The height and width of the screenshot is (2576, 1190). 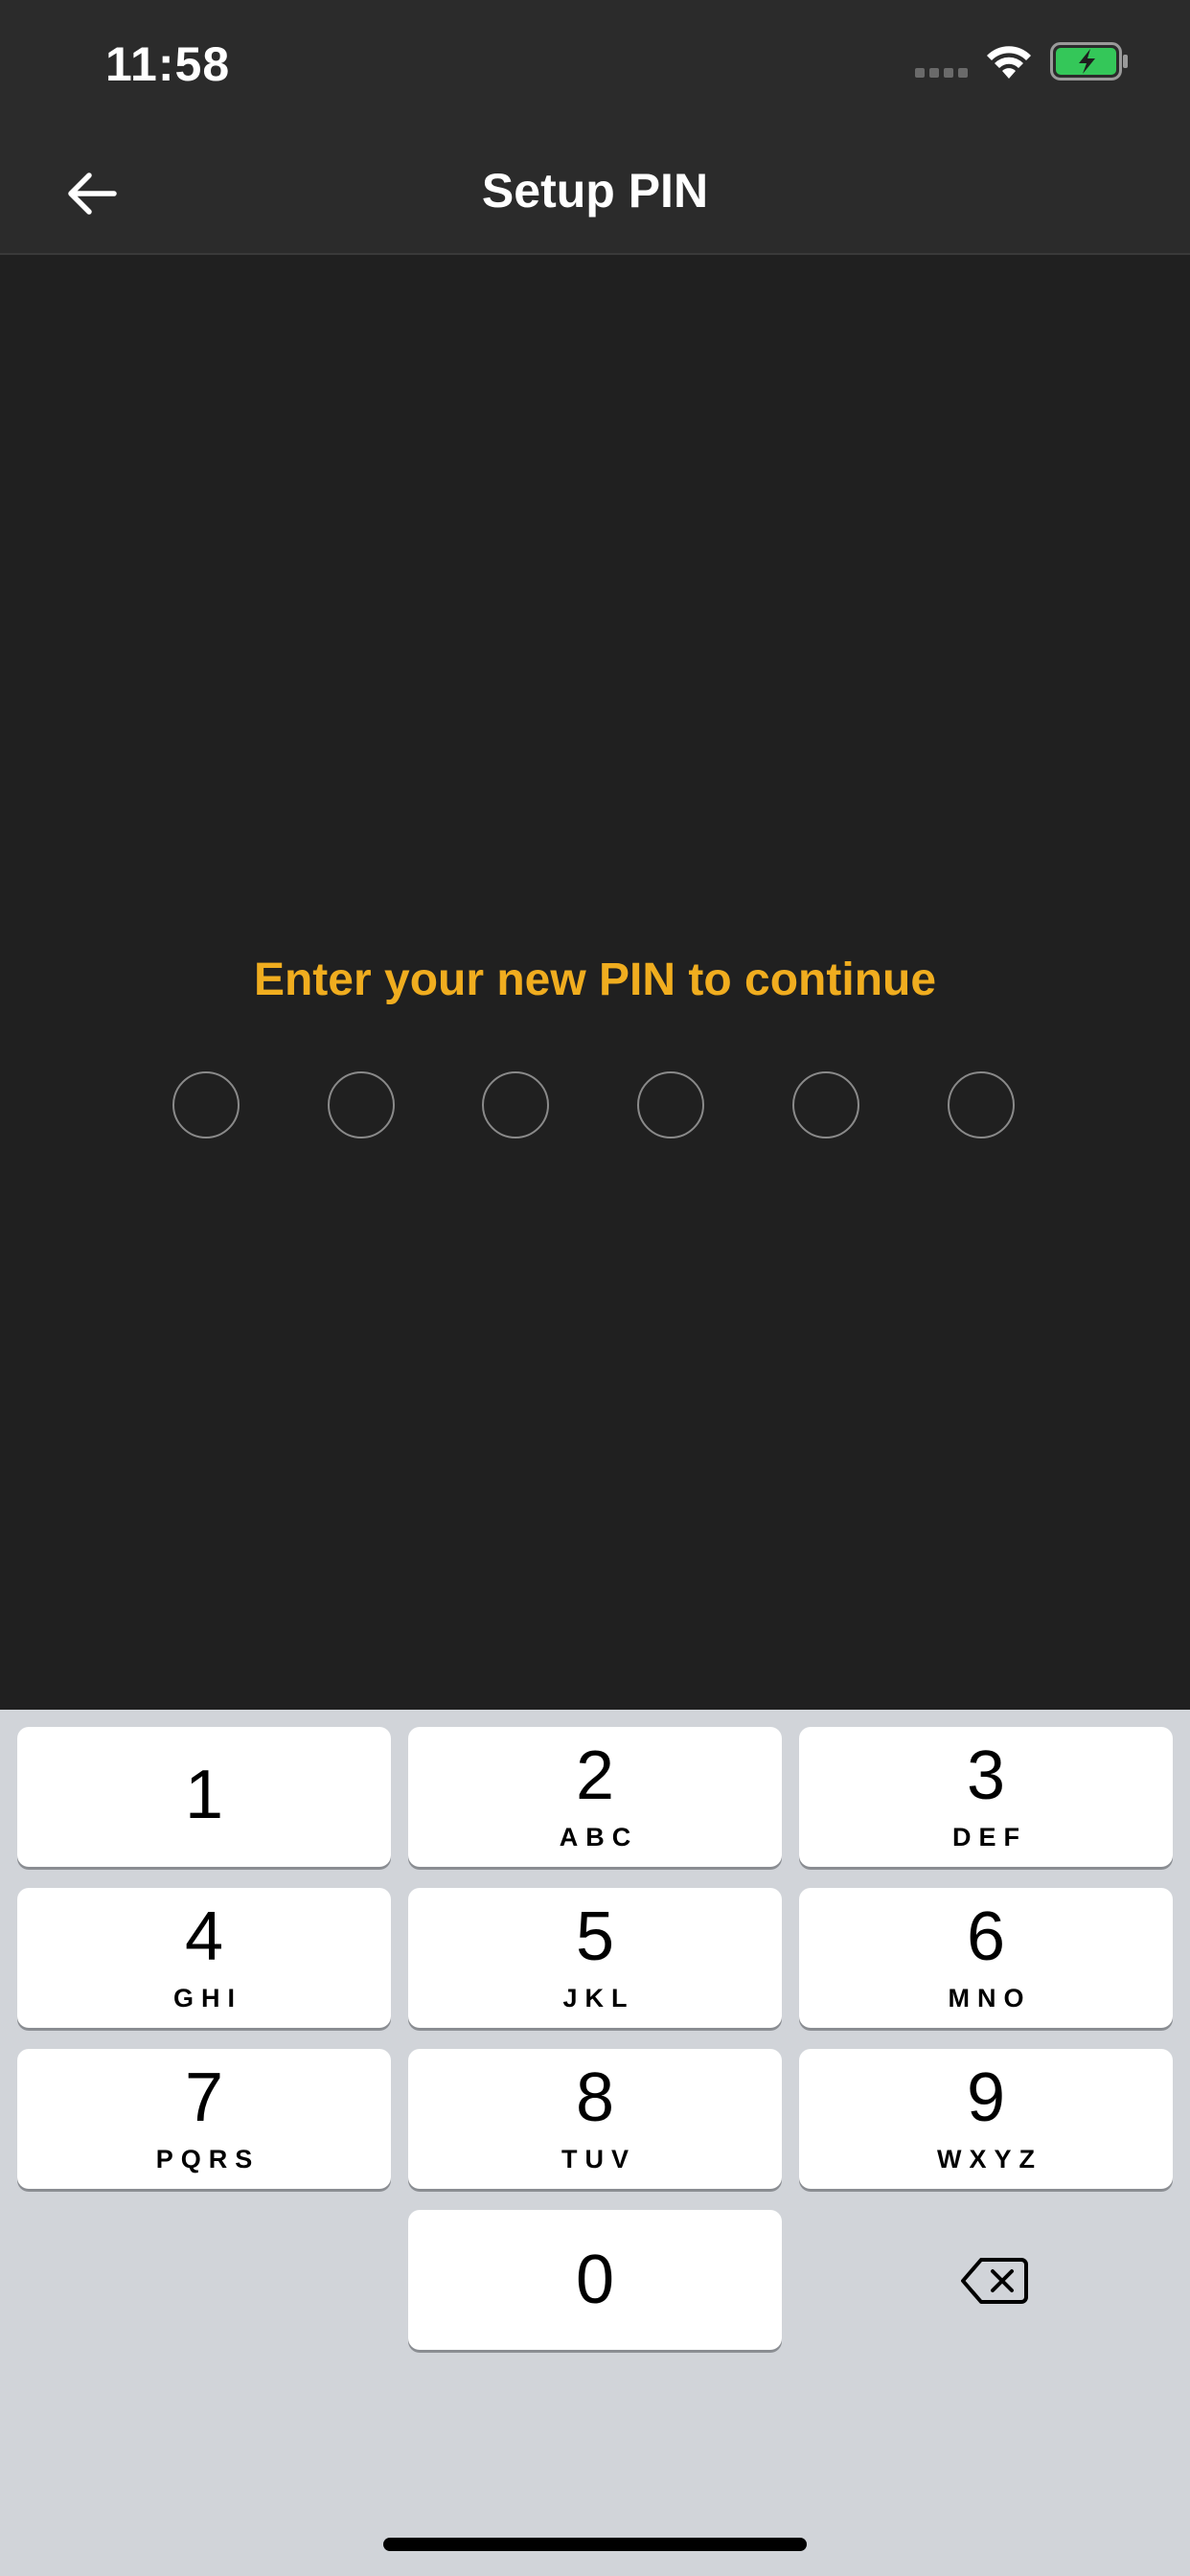 I want to click on key-3: 3 DEF, so click(x=986, y=1797).